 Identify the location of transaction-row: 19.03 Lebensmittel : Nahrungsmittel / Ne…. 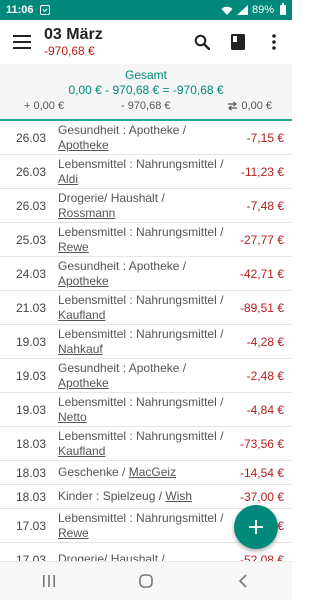
(146, 410).